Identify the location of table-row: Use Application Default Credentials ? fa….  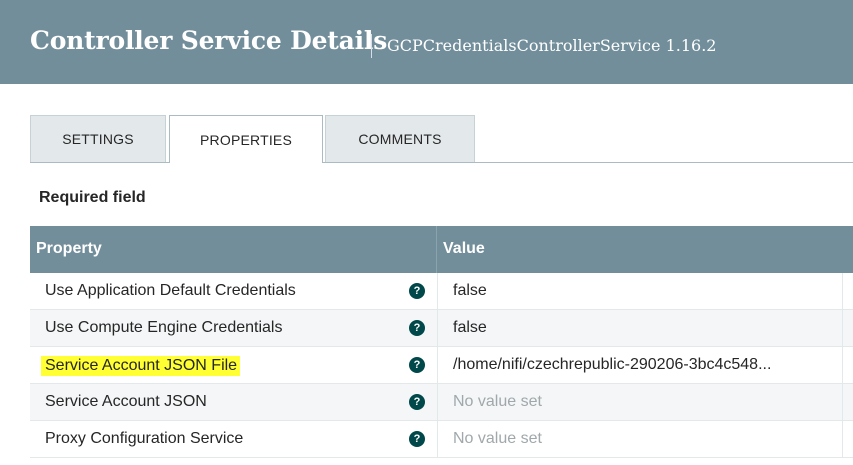
(441, 291).